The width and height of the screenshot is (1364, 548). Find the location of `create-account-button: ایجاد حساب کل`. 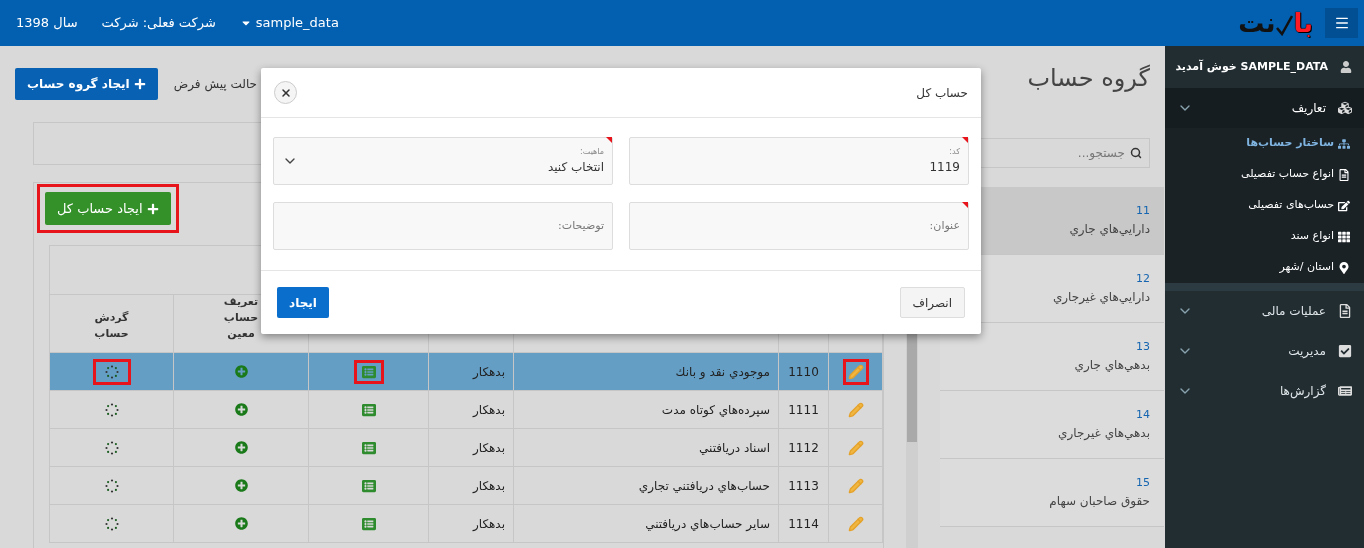

create-account-button: ایجاد حساب کل is located at coordinates (108, 208).